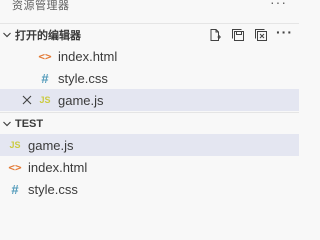 This screenshot has width=320, height=240. Describe the element at coordinates (215, 35) in the screenshot. I see `new-untitled-file-icon` at that location.